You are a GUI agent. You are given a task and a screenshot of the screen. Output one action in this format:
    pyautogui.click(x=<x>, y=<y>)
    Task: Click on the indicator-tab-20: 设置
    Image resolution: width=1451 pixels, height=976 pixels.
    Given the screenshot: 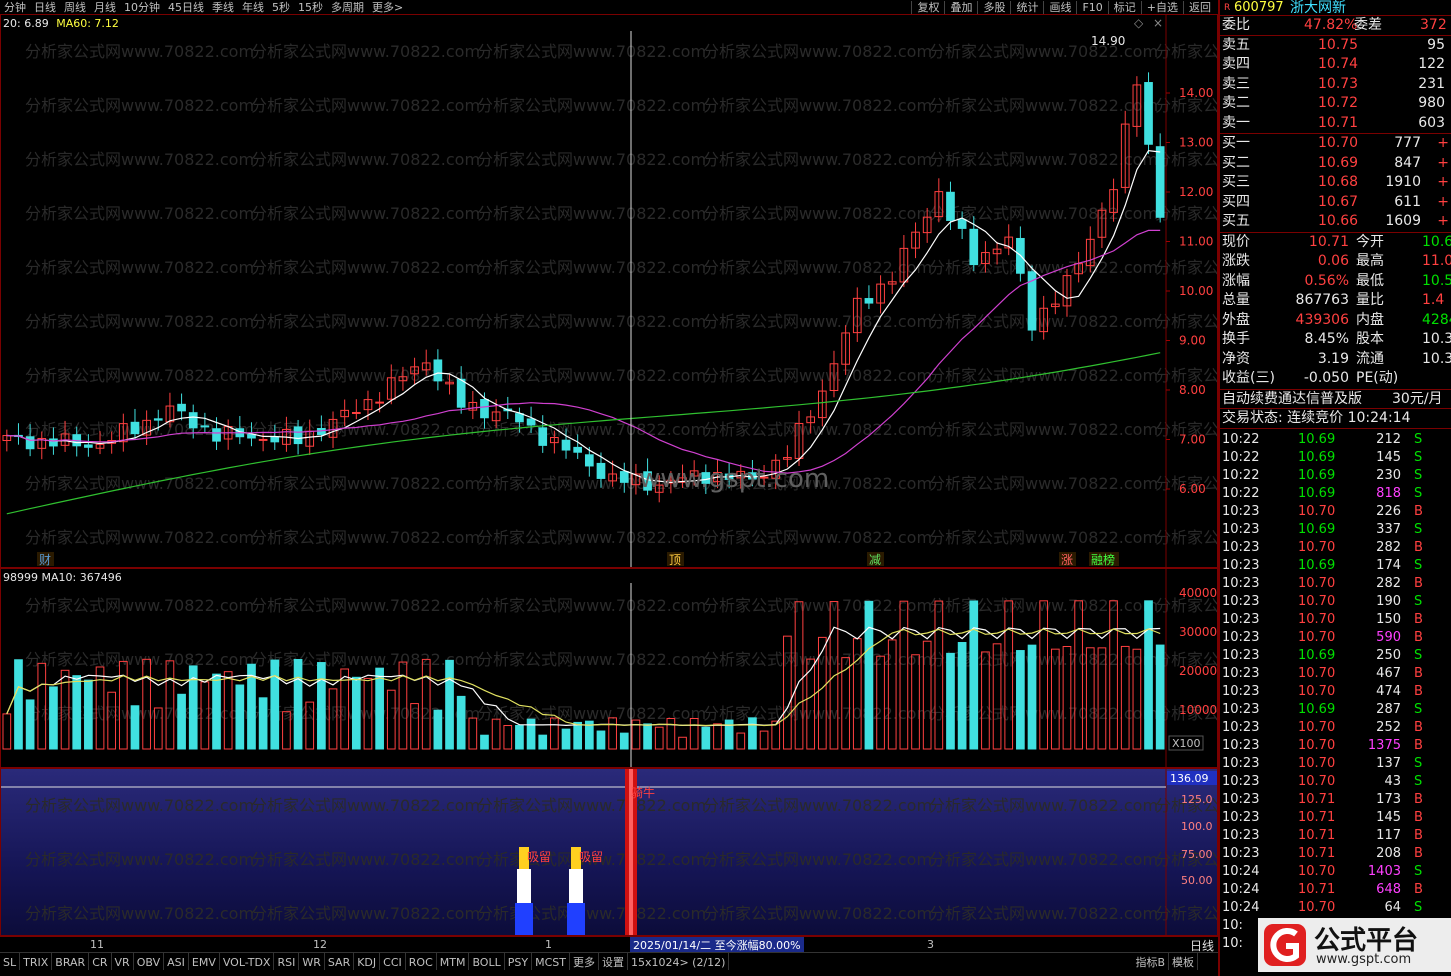 What is the action you would take?
    pyautogui.click(x=613, y=961)
    